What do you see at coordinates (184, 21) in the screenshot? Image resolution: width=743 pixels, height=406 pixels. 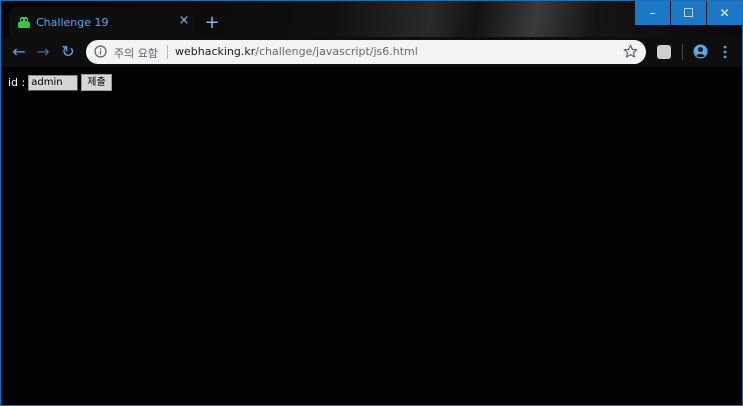 I see `tab-close-icon: ×` at bounding box center [184, 21].